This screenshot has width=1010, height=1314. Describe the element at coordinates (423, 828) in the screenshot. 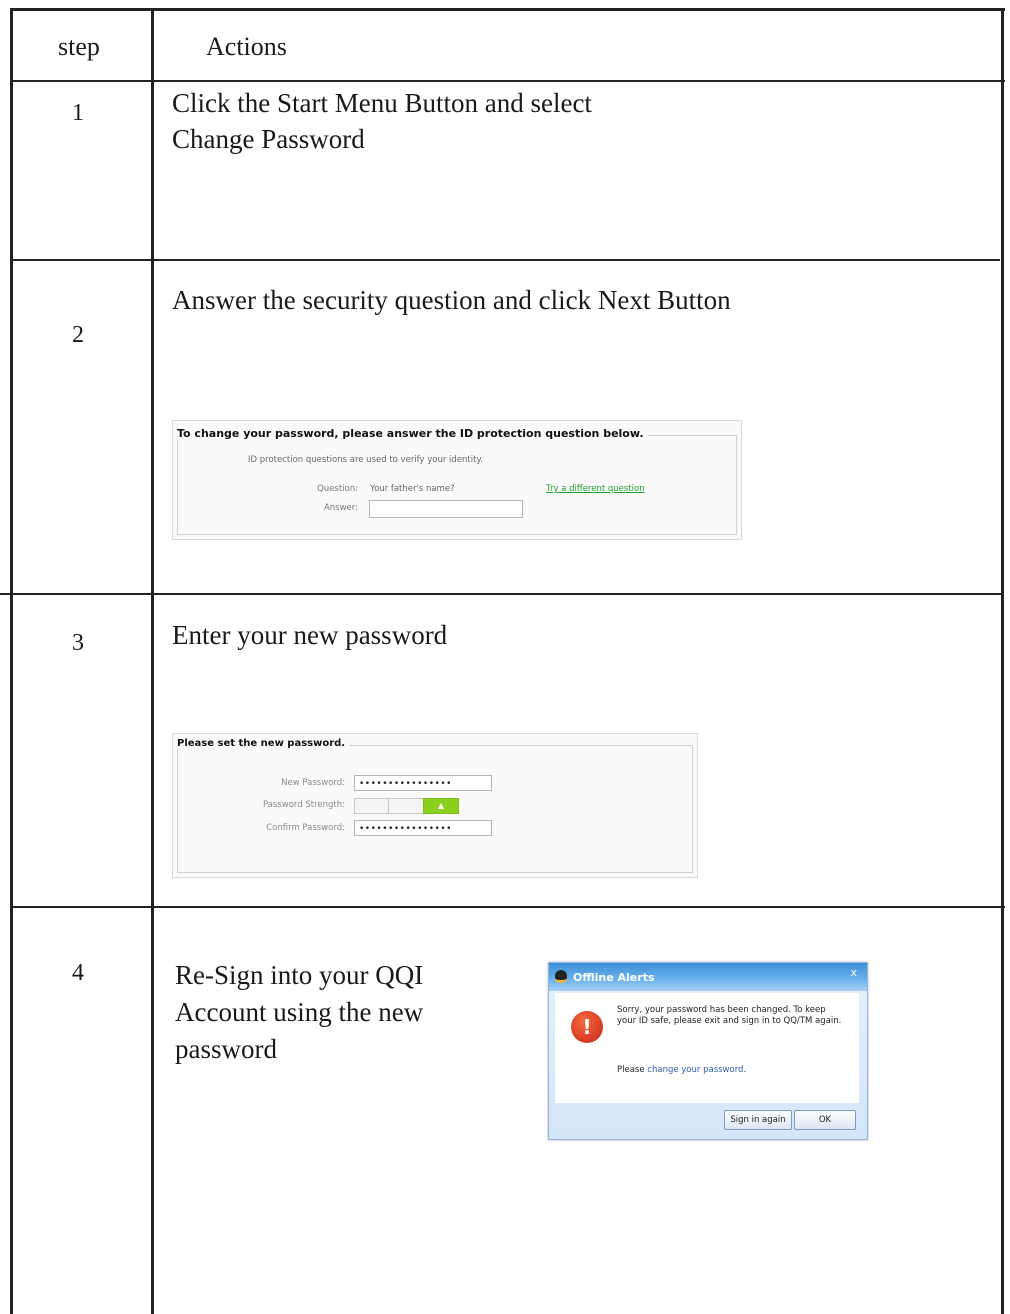

I see `confirm-password-input: ••••••••••••••••` at that location.